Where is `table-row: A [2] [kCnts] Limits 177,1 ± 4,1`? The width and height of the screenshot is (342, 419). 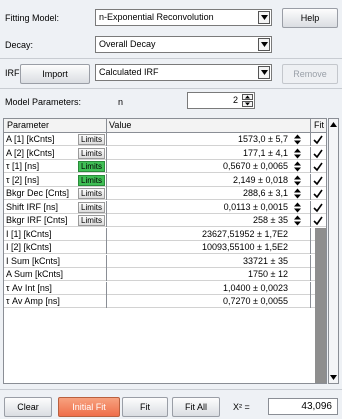 table-row: A [2] [kCnts] Limits 177,1 ± 4,1 is located at coordinates (165, 153).